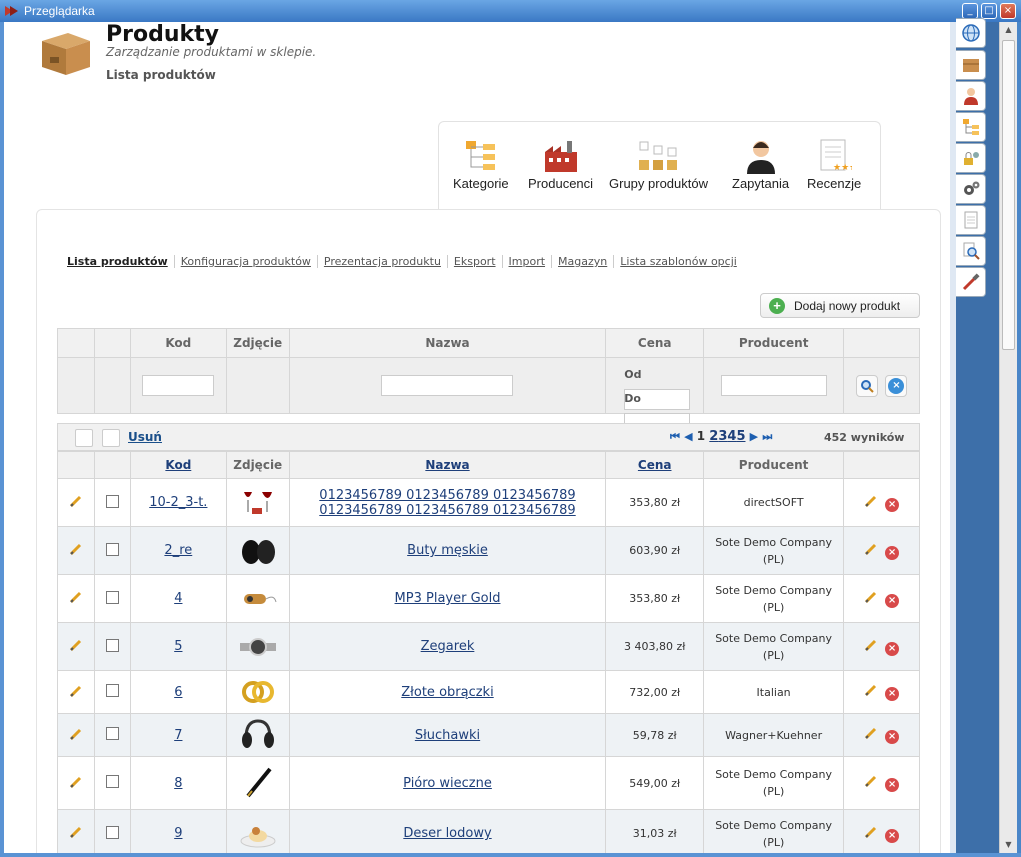  I want to click on product-name-link: Zegarek, so click(448, 646).